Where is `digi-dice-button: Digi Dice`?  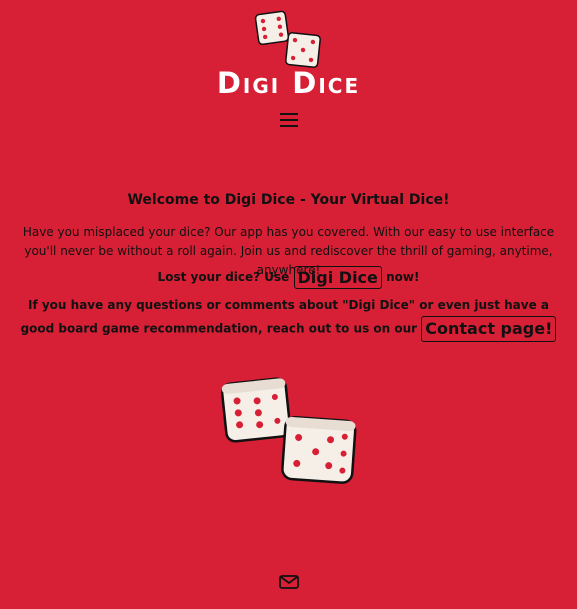 digi-dice-button: Digi Dice is located at coordinates (337, 277).